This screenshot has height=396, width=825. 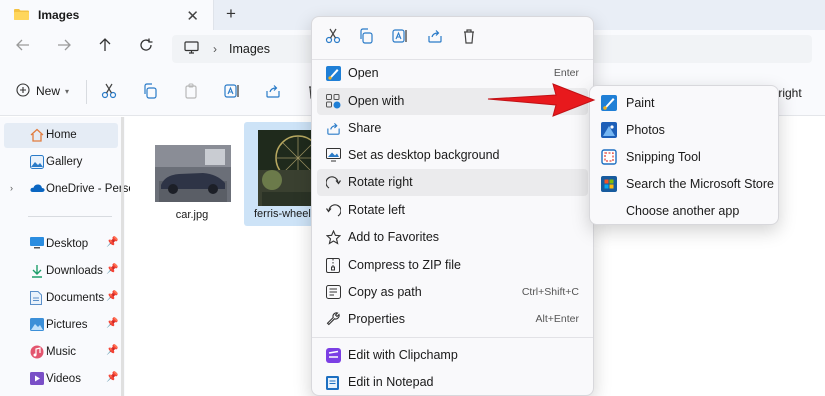 What do you see at coordinates (37, 380) in the screenshot?
I see `videos-icon` at bounding box center [37, 380].